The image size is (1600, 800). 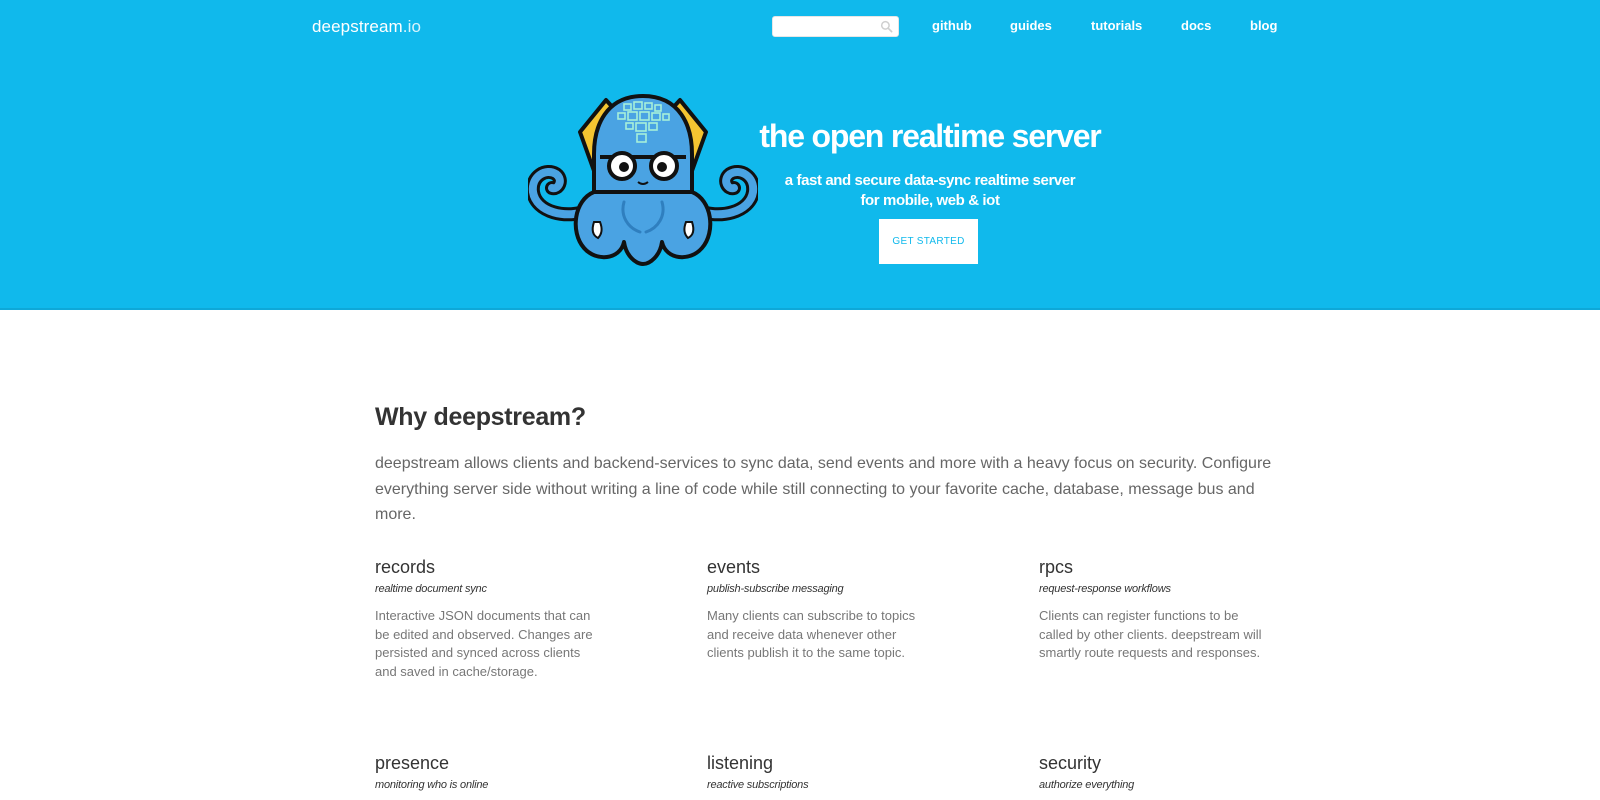 What do you see at coordinates (1105, 589) in the screenshot?
I see `feature-subtitle: request-response workflows` at bounding box center [1105, 589].